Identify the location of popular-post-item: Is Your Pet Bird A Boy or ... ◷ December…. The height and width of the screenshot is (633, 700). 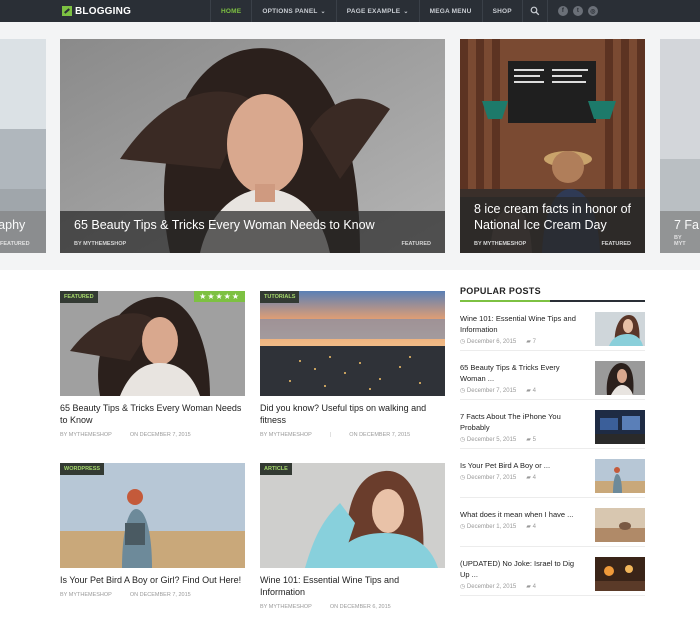
(552, 473).